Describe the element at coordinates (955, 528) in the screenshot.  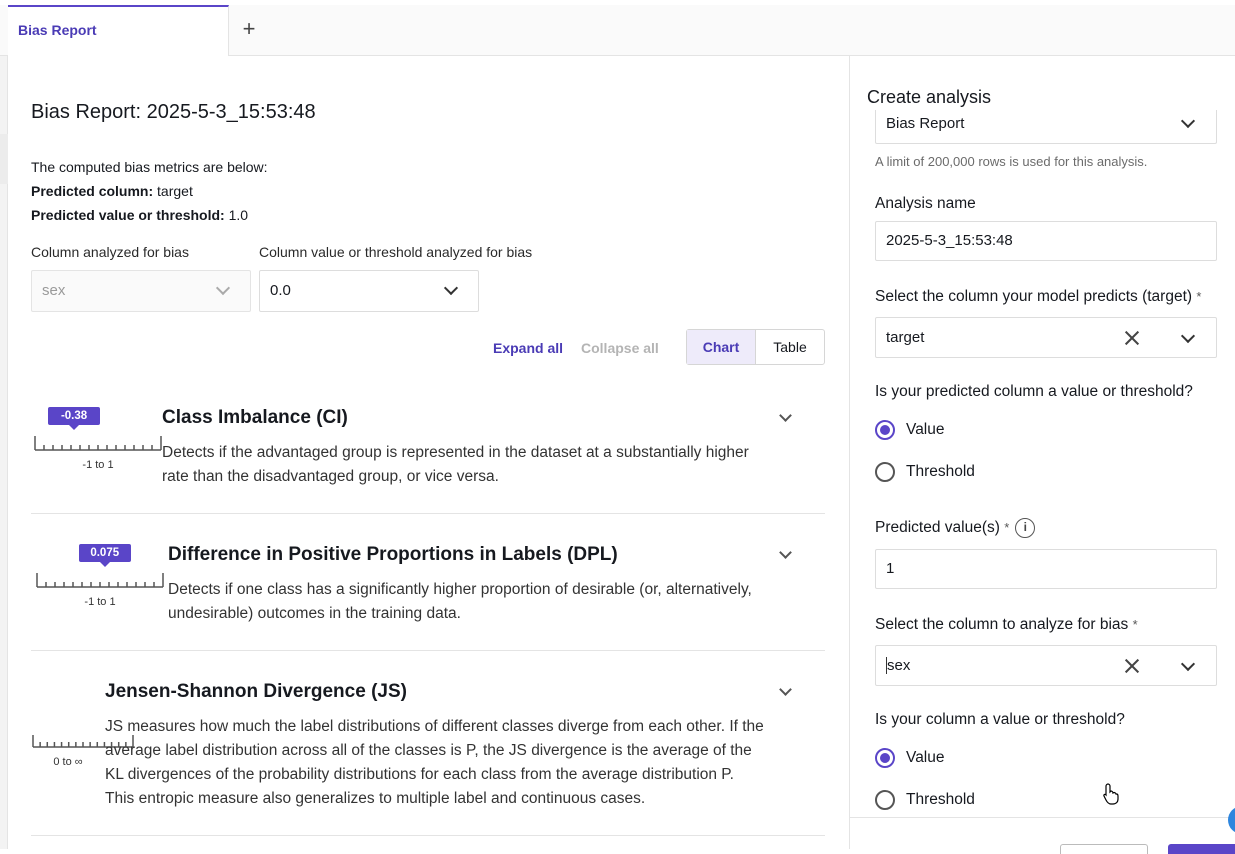
I see `predicted-values-label: Predicted value(s) * i` at that location.